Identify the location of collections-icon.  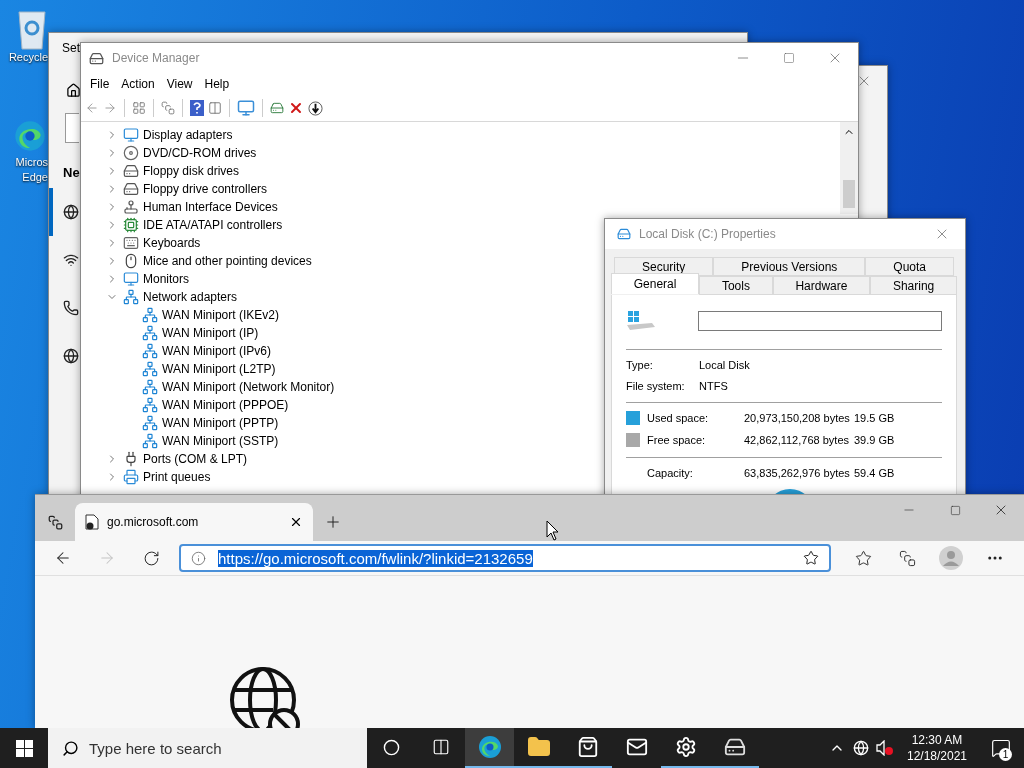
(907, 558).